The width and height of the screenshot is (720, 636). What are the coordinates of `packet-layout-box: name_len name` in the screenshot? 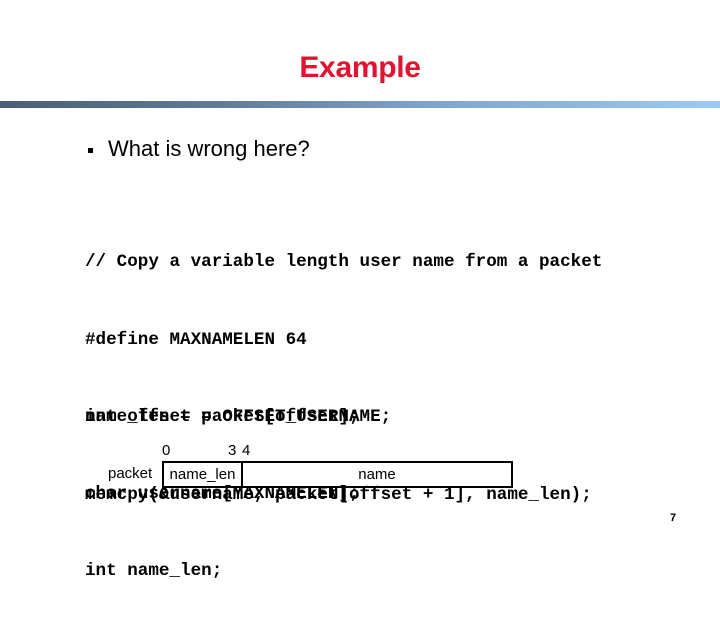 It's located at (337, 474).